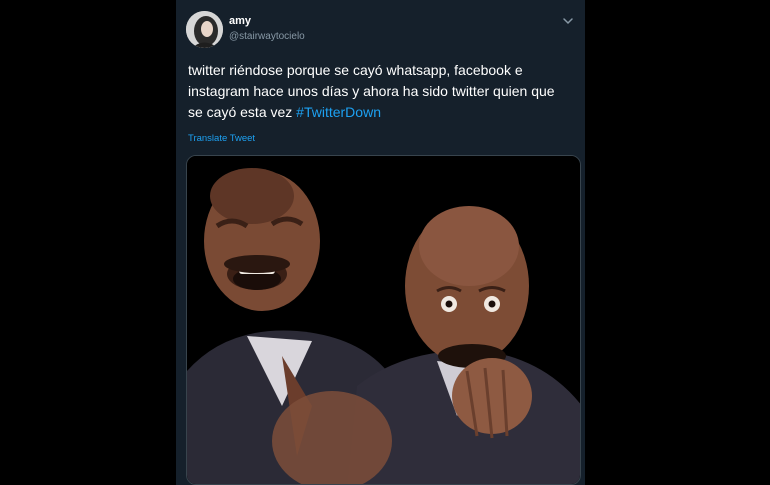  What do you see at coordinates (221, 138) in the screenshot?
I see `translate-tweet-link: Translate Tweet` at bounding box center [221, 138].